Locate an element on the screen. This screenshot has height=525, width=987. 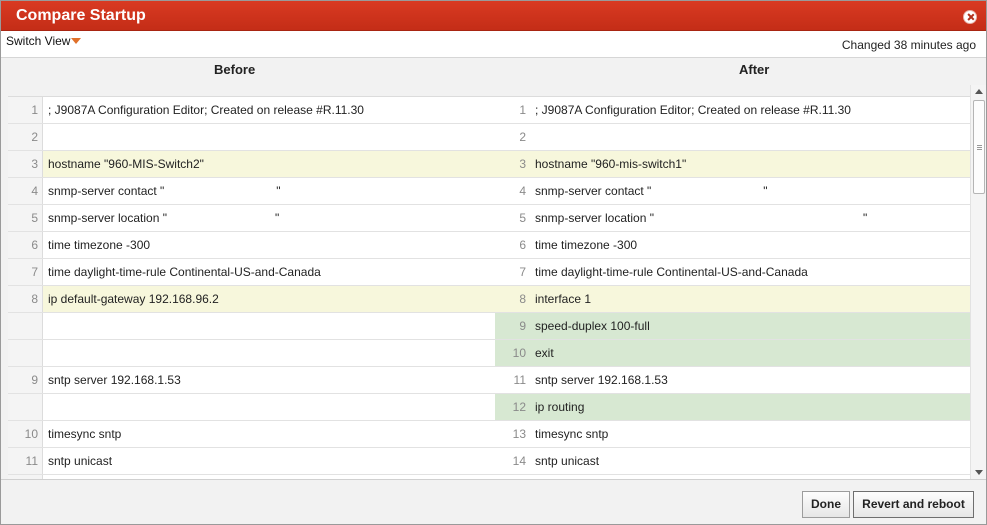
before-line-number: 3 is located at coordinates (25, 164).